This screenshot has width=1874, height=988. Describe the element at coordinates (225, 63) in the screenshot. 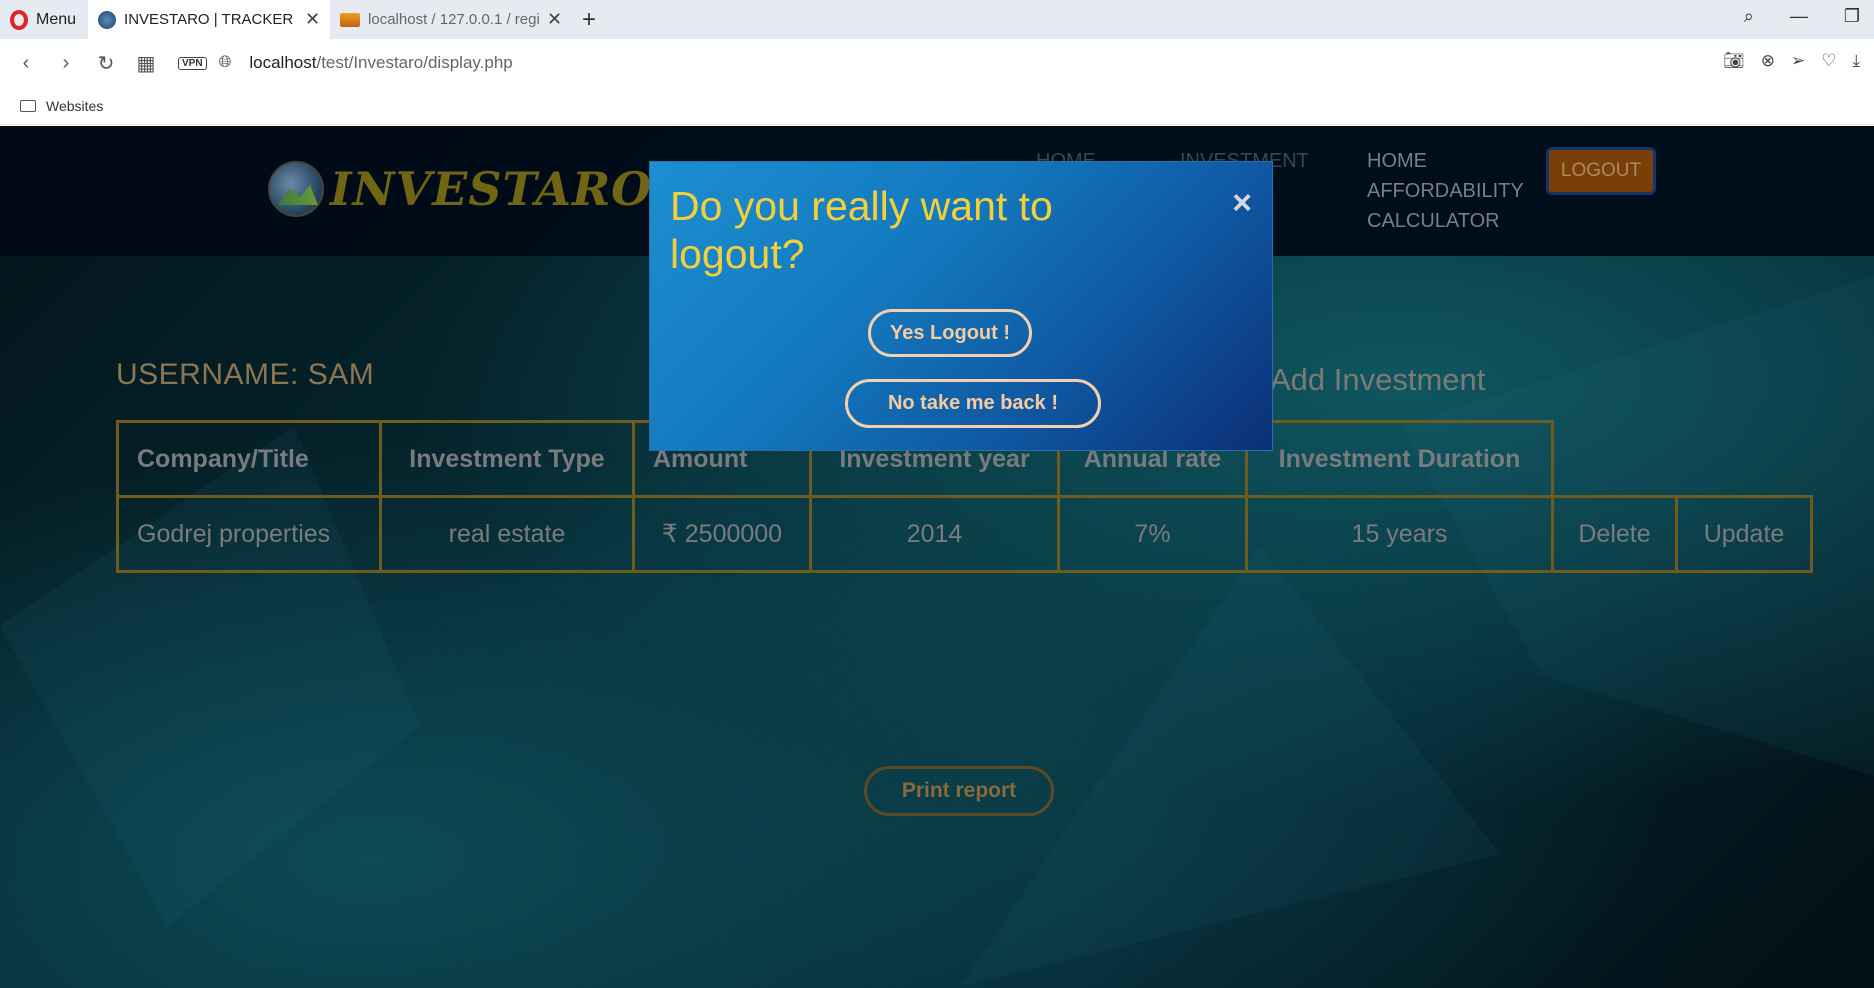

I see `globe-icon: 🌐︎` at that location.